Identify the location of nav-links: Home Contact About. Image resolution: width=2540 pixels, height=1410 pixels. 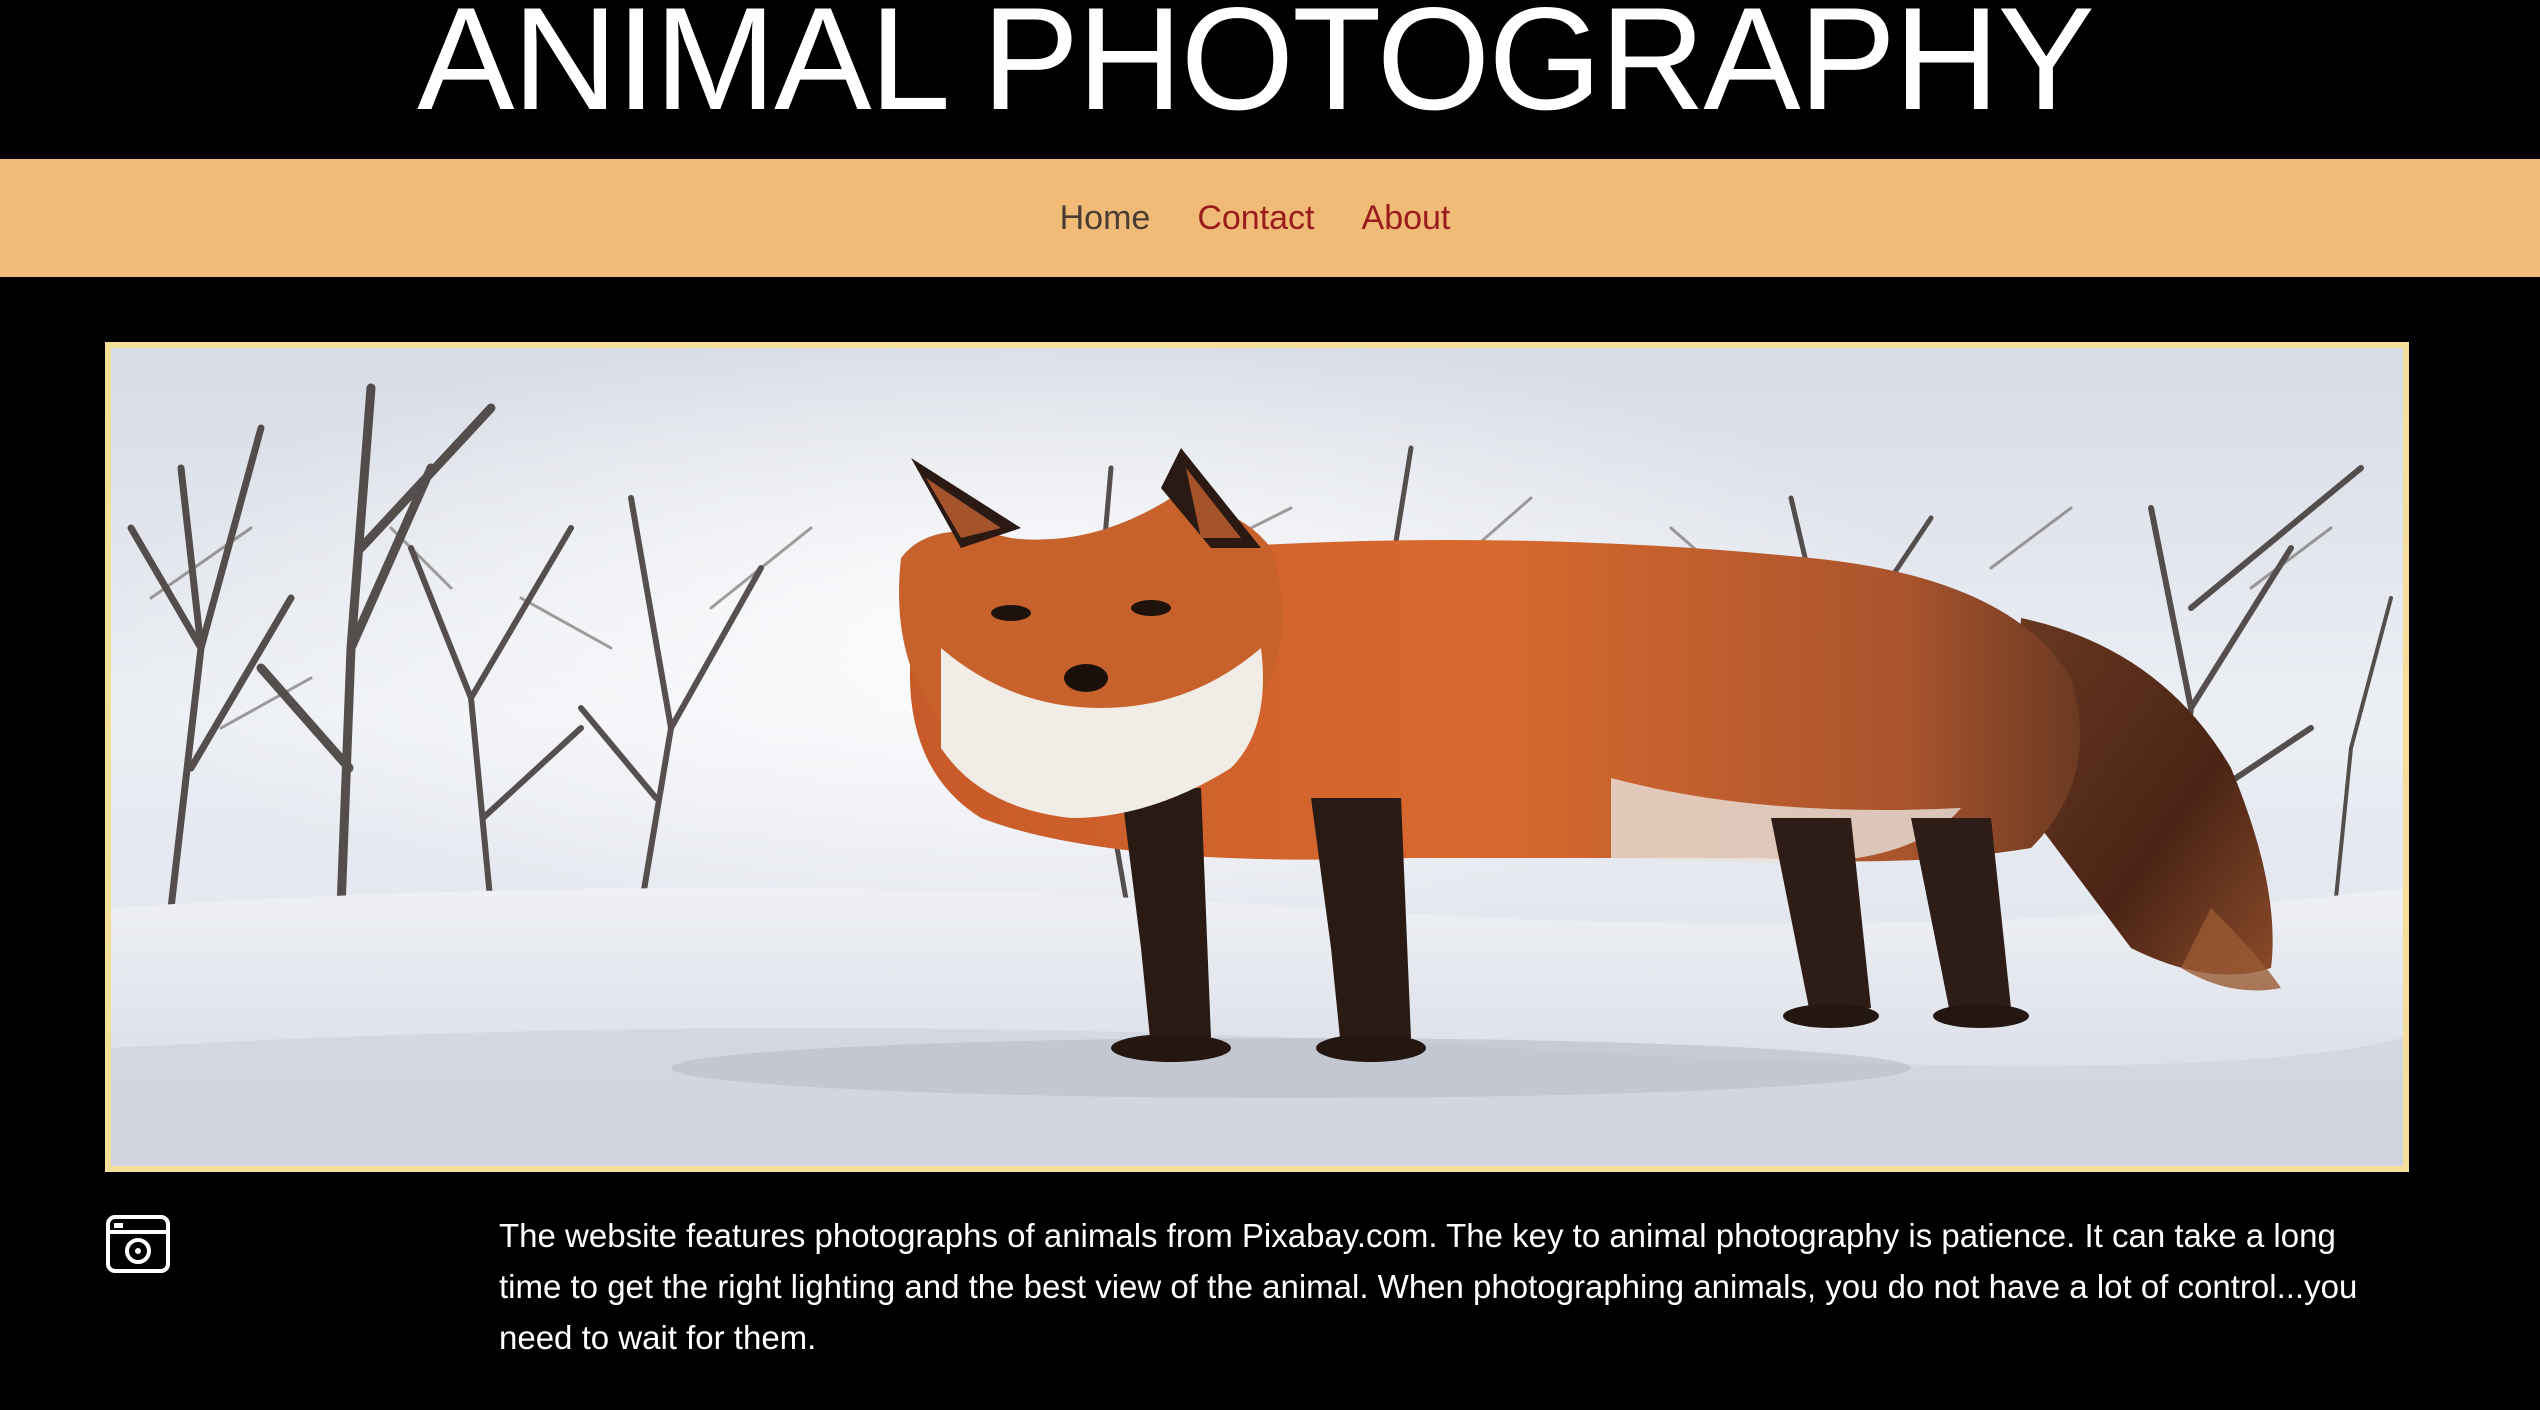
(1255, 218).